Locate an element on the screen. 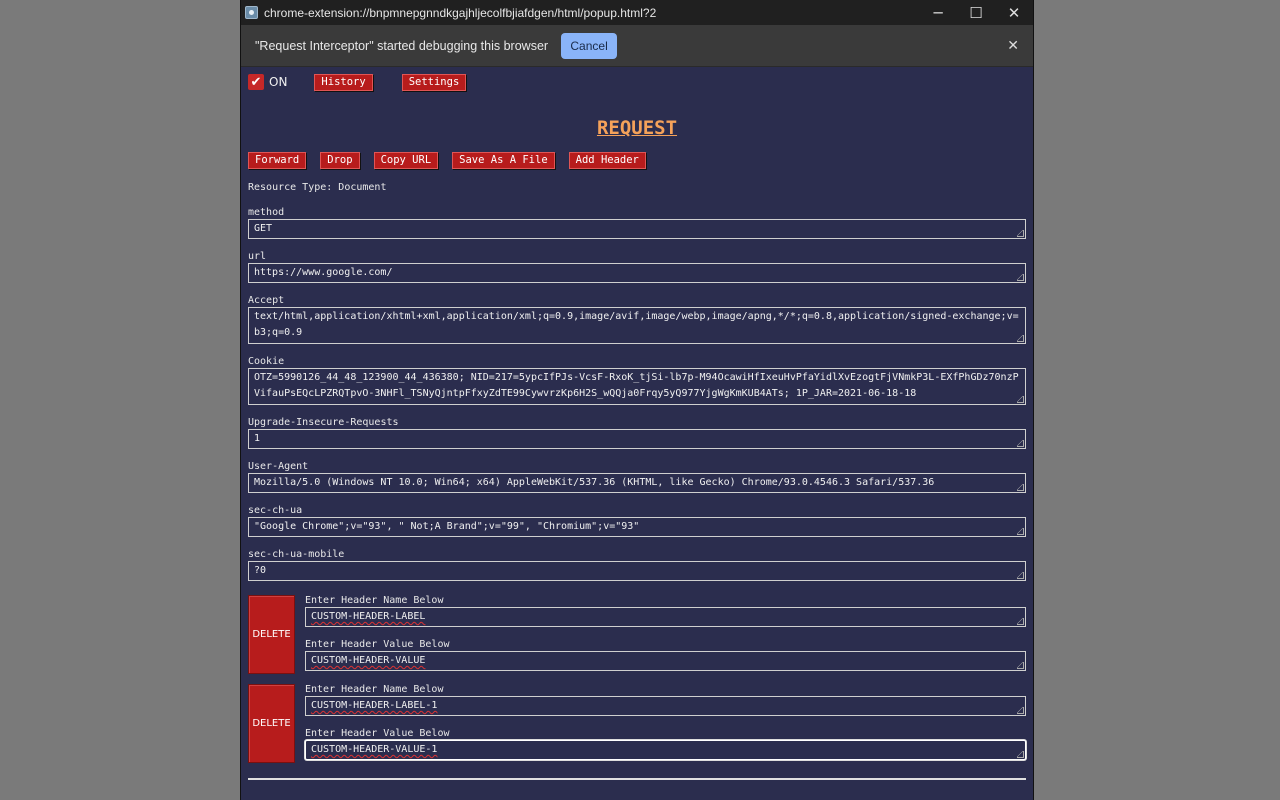 This screenshot has height=800, width=1280. field-label: sec-ch-ua-mobile is located at coordinates (296, 554).